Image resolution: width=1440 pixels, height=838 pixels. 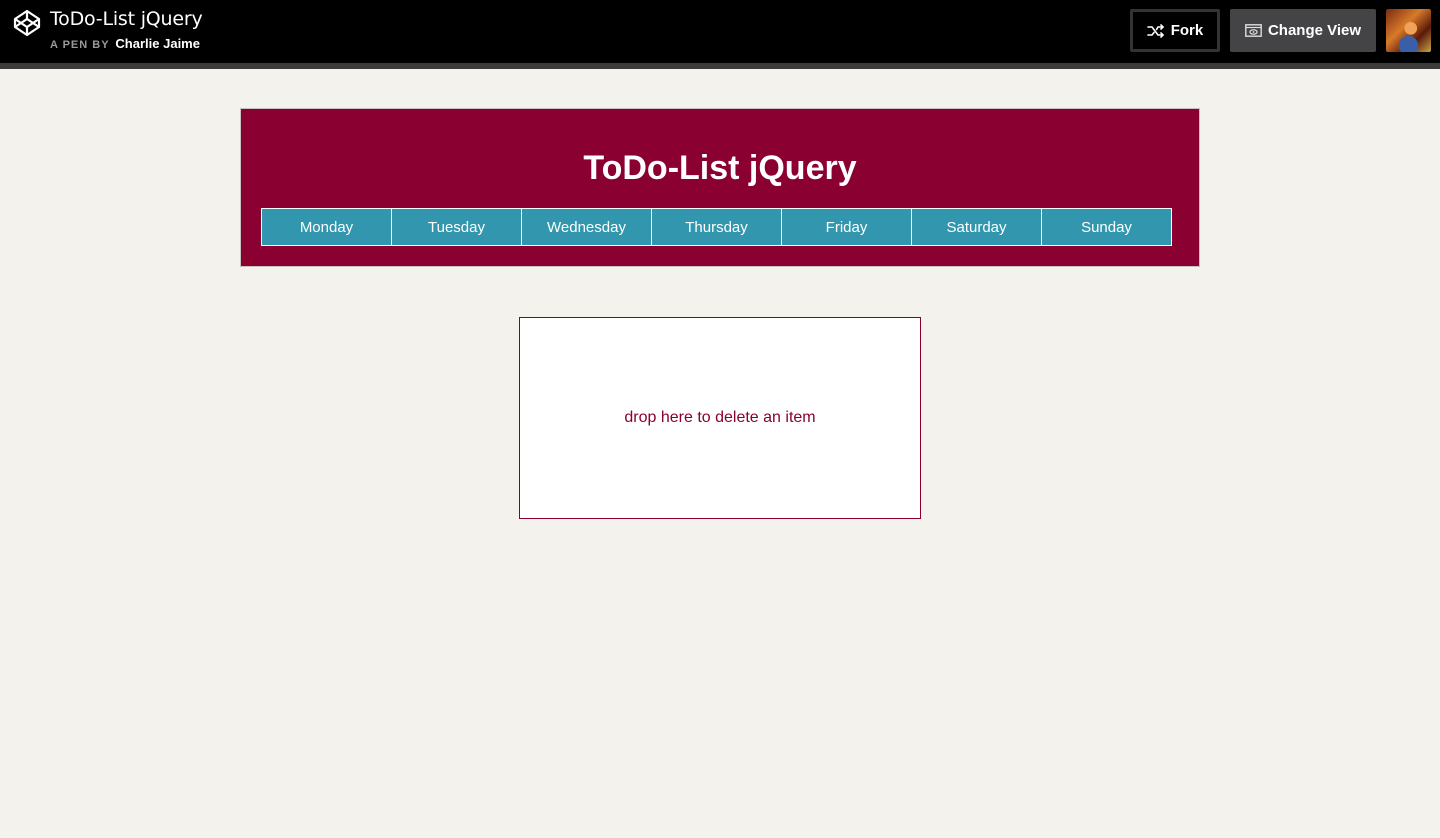 What do you see at coordinates (976, 227) in the screenshot?
I see `day-tab-saturday: Saturday` at bounding box center [976, 227].